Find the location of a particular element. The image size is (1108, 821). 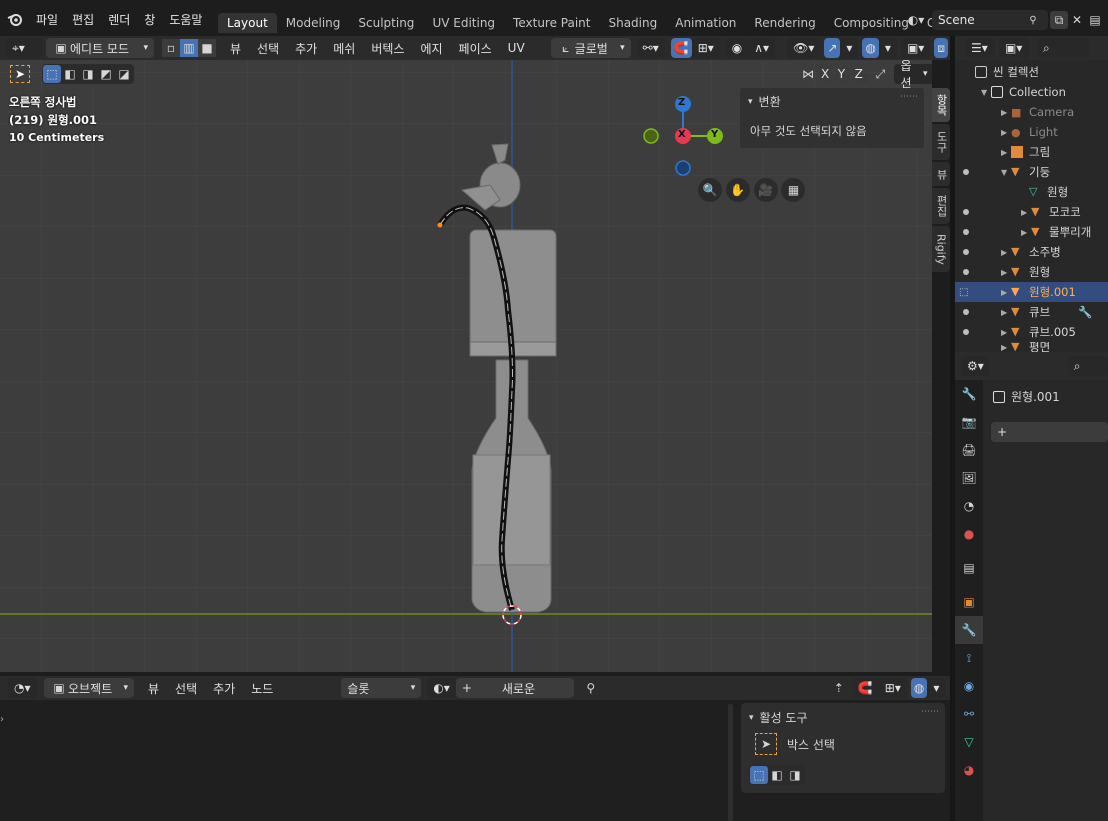

menu-file: 파일 is located at coordinates (47, 19).